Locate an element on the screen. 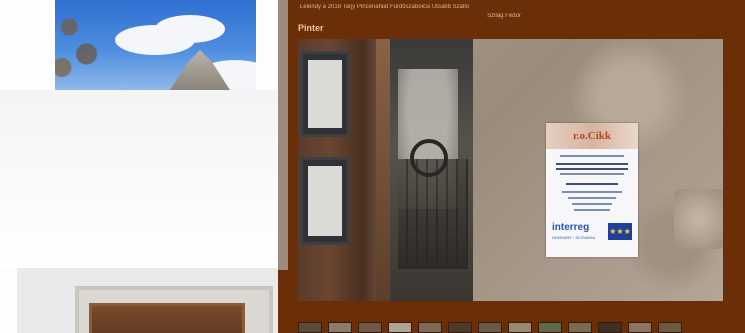 Image resolution: width=745 pixels, height=333 pixels. eu-stars: ★★★ is located at coordinates (620, 231).